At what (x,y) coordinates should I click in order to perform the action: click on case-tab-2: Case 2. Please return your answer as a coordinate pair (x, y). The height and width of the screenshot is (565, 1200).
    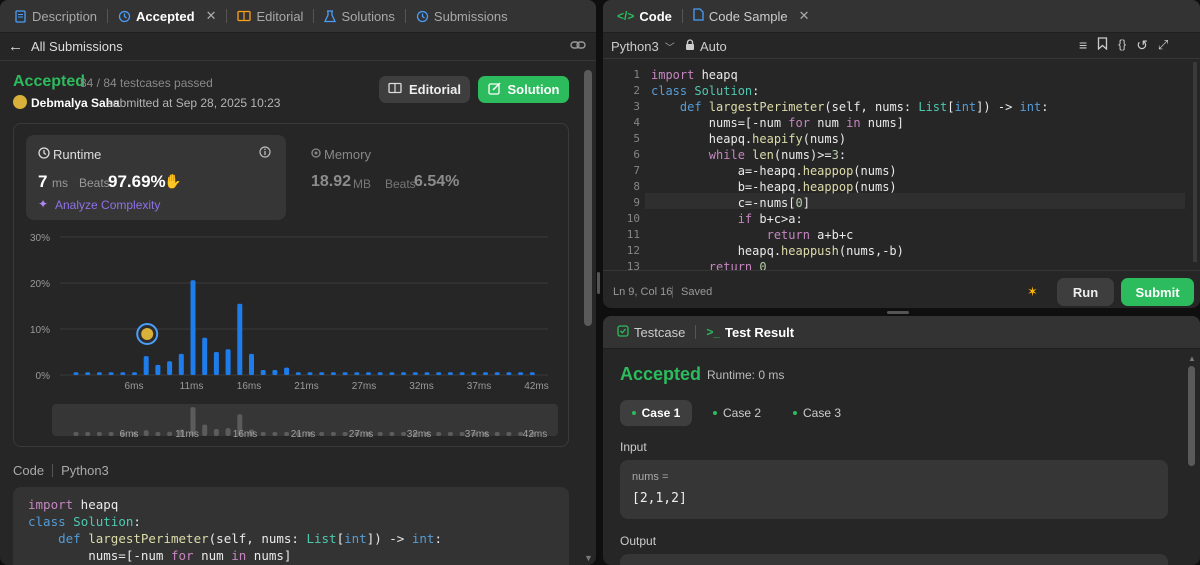
    Looking at the image, I should click on (737, 413).